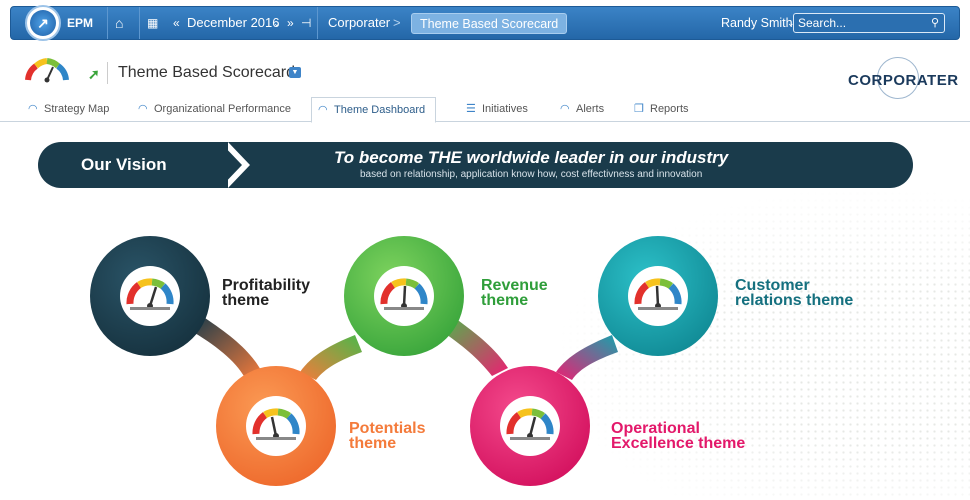  I want to click on profitability-gauge-icon, so click(150, 296).